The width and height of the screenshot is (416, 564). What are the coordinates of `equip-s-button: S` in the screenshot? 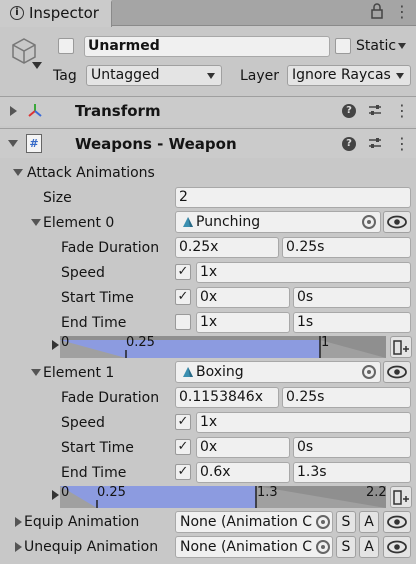 It's located at (346, 522).